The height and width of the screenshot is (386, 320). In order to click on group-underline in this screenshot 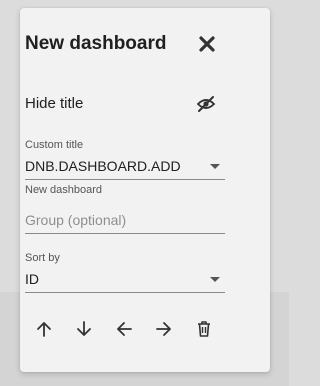, I will do `click(125, 233)`.